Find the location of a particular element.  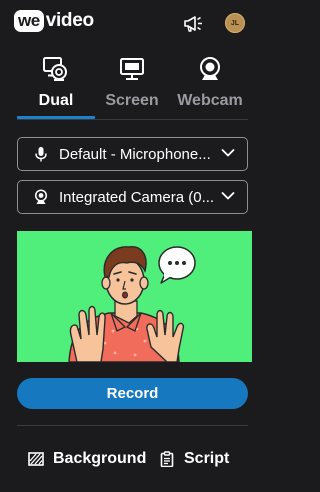

monitor-icon is located at coordinates (132, 69).